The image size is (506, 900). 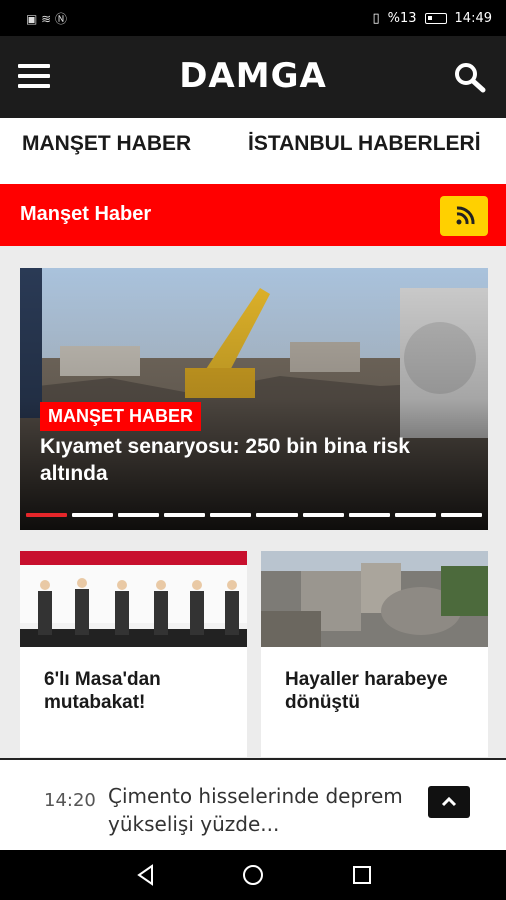 I want to click on recents-icon, so click(x=362, y=875).